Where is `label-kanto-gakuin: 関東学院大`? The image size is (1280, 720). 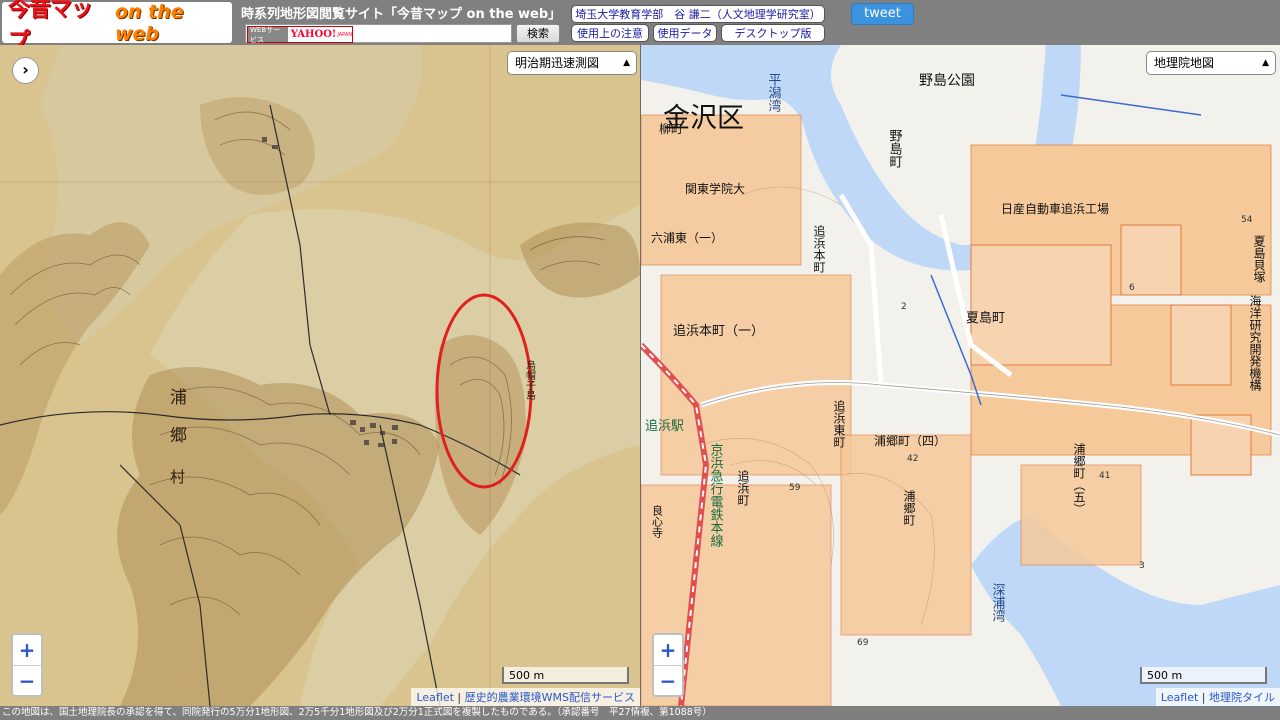 label-kanto-gakuin: 関東学院大 is located at coordinates (715, 188).